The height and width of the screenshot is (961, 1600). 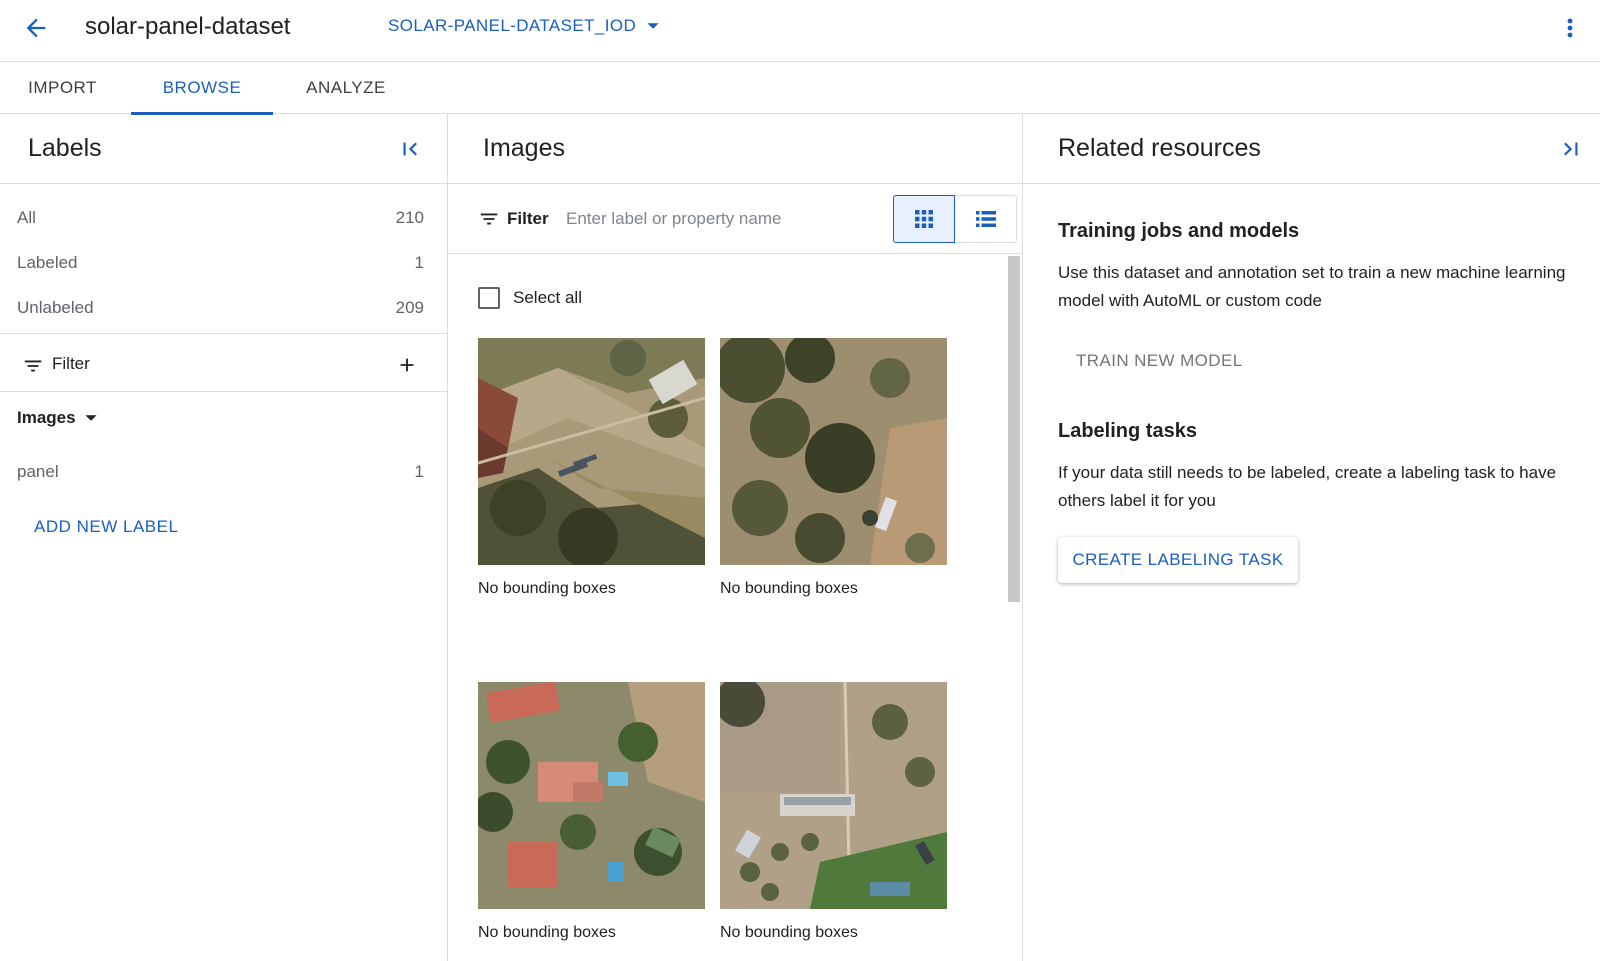 I want to click on related-panel-title: Related resources, so click(x=1159, y=148).